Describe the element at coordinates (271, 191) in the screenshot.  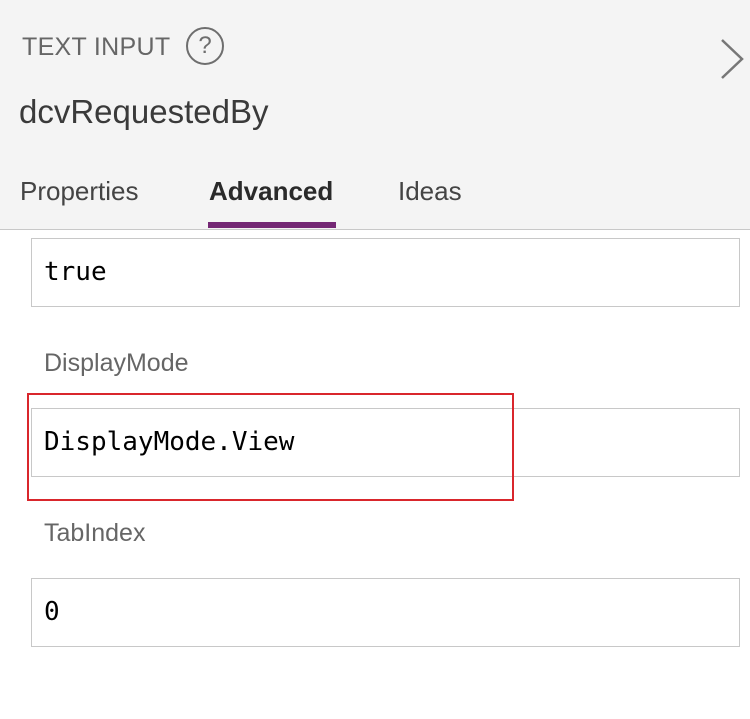
I see `tab-advanced: Advanced` at that location.